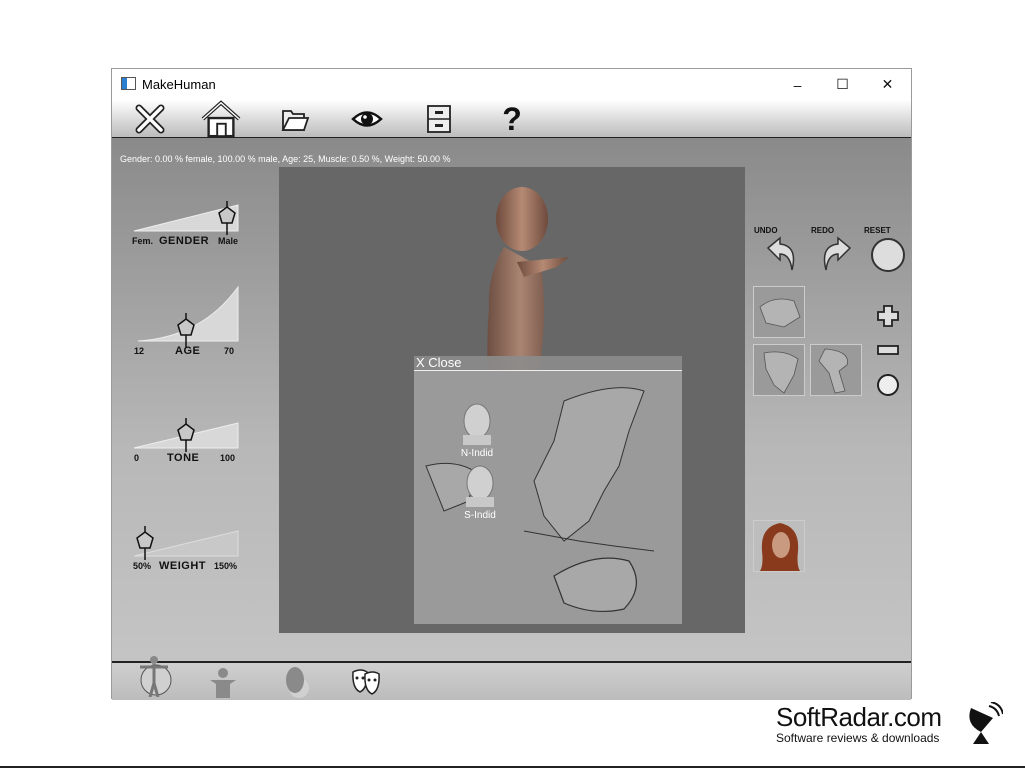 This screenshot has width=1025, height=769. I want to click on age-slider: 12 AGE 70, so click(187, 321).